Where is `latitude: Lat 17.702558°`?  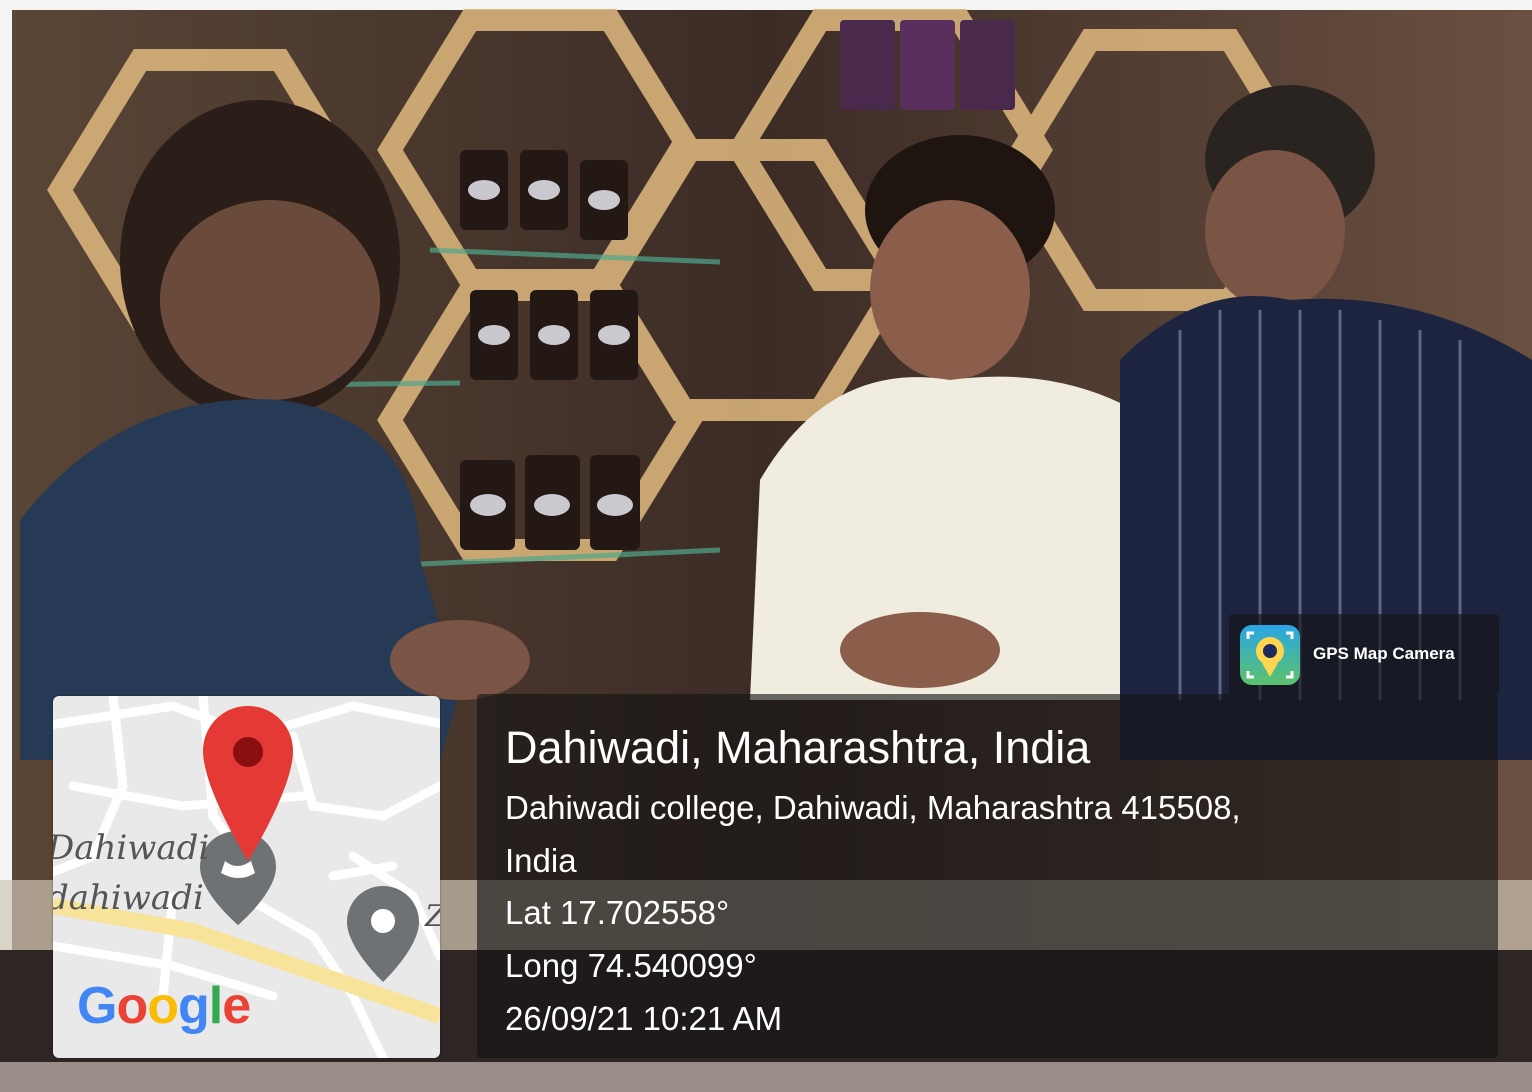
latitude: Lat 17.702558° is located at coordinates (617, 912).